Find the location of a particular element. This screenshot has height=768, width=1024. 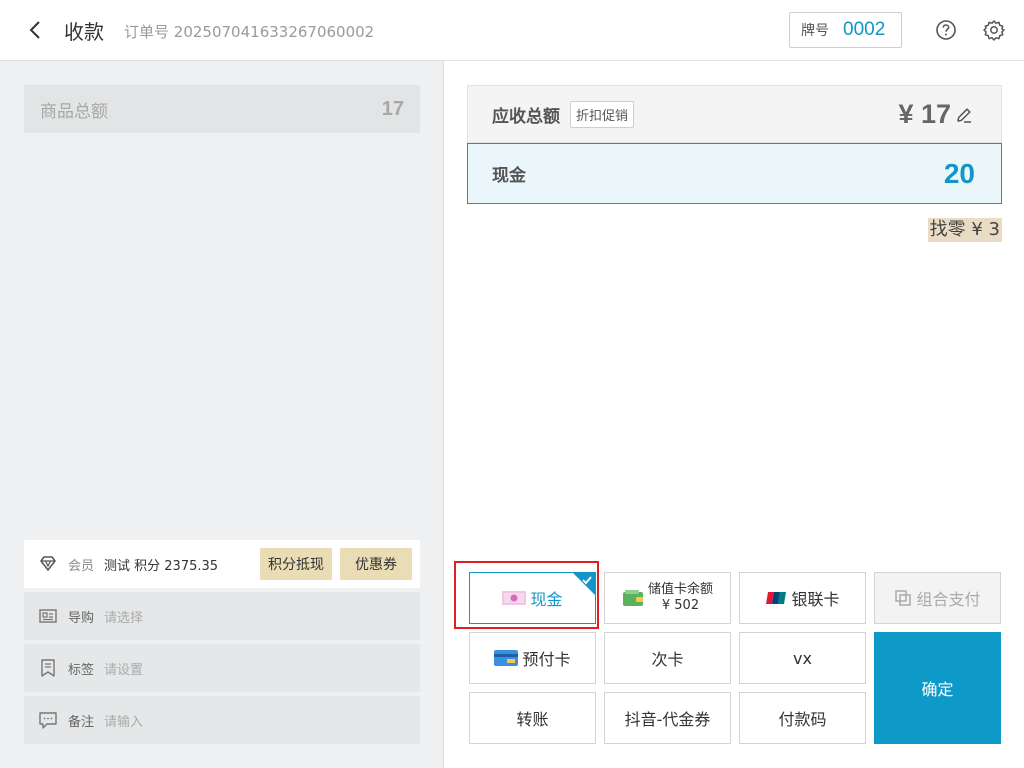

tag-number-box: 牌号 0002 is located at coordinates (845, 30).